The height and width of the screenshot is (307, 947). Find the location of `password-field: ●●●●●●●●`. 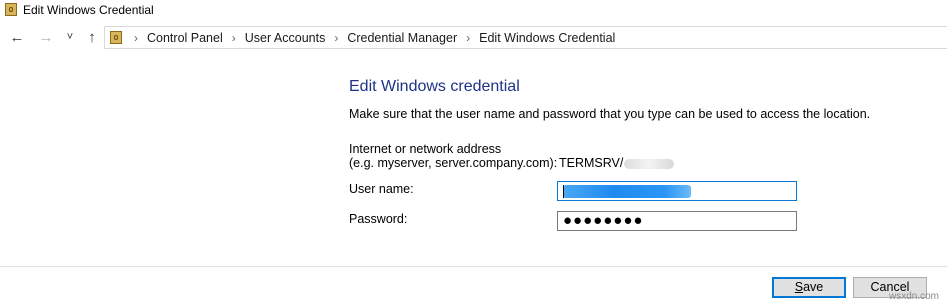

password-field: ●●●●●●●● is located at coordinates (677, 221).